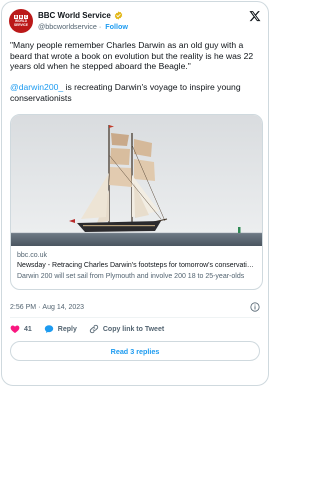 Image resolution: width=320 pixels, height=500 pixels. Describe the element at coordinates (36, 87) in the screenshot. I see `mention-link: @darwin200_` at that location.